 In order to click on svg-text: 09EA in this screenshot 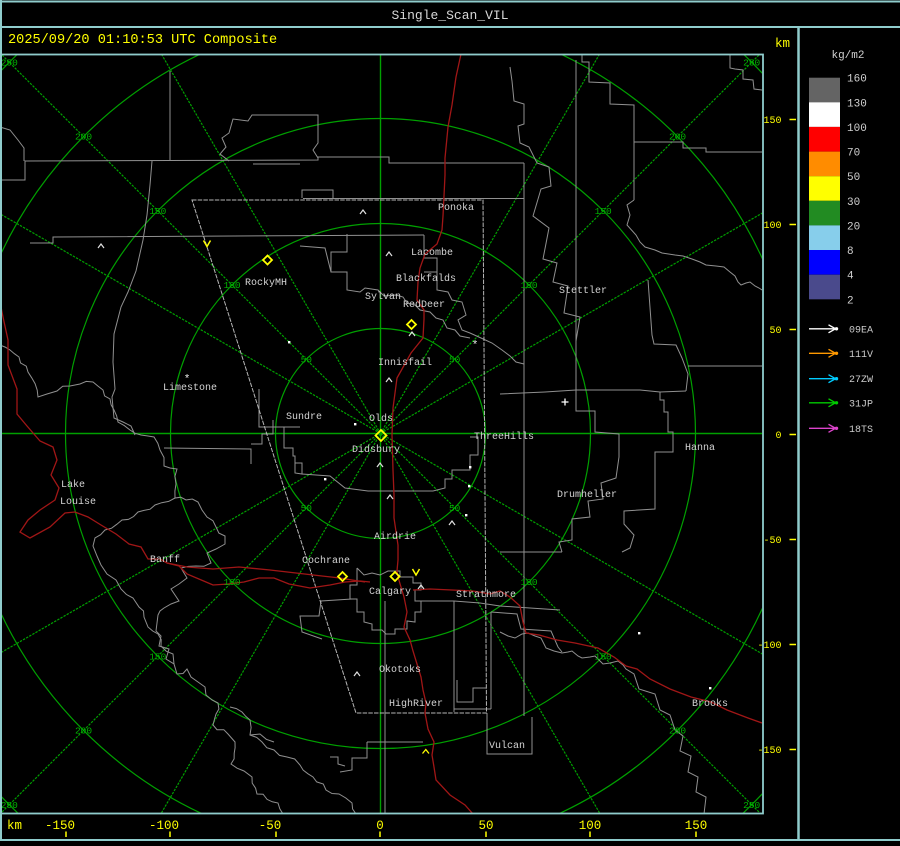, I will do `click(861, 330)`.